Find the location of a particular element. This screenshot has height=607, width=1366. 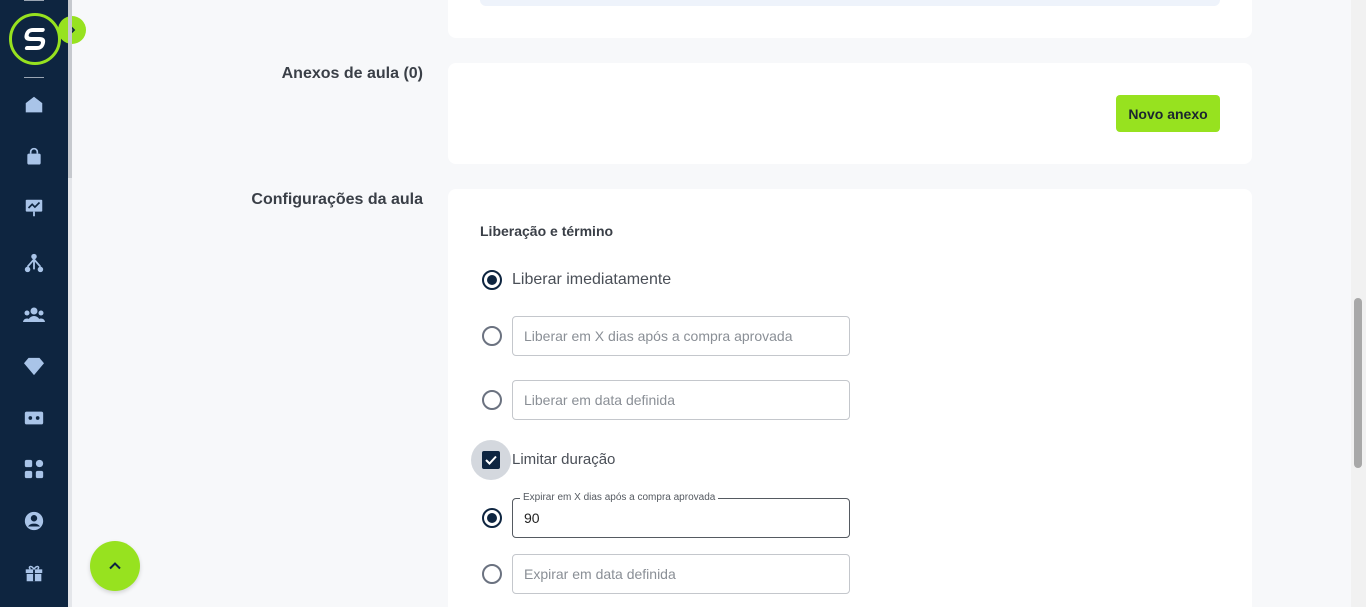

expire-date-radio is located at coordinates (492, 574).